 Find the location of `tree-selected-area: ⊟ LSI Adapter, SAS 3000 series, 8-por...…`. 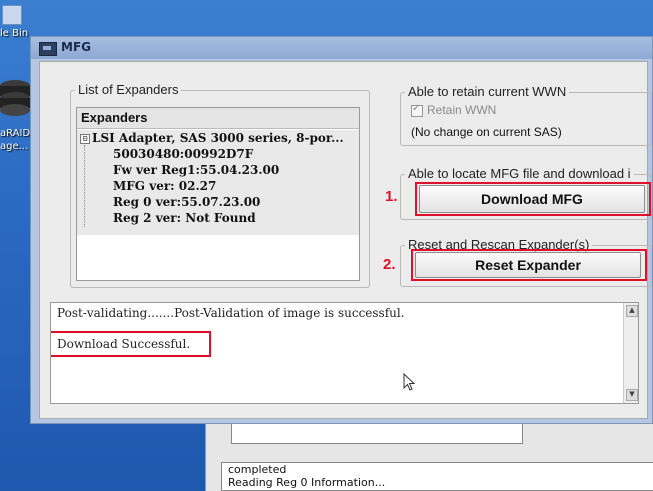

tree-selected-area: ⊟ LSI Adapter, SAS 3000 series, 8-por...… is located at coordinates (218, 182).